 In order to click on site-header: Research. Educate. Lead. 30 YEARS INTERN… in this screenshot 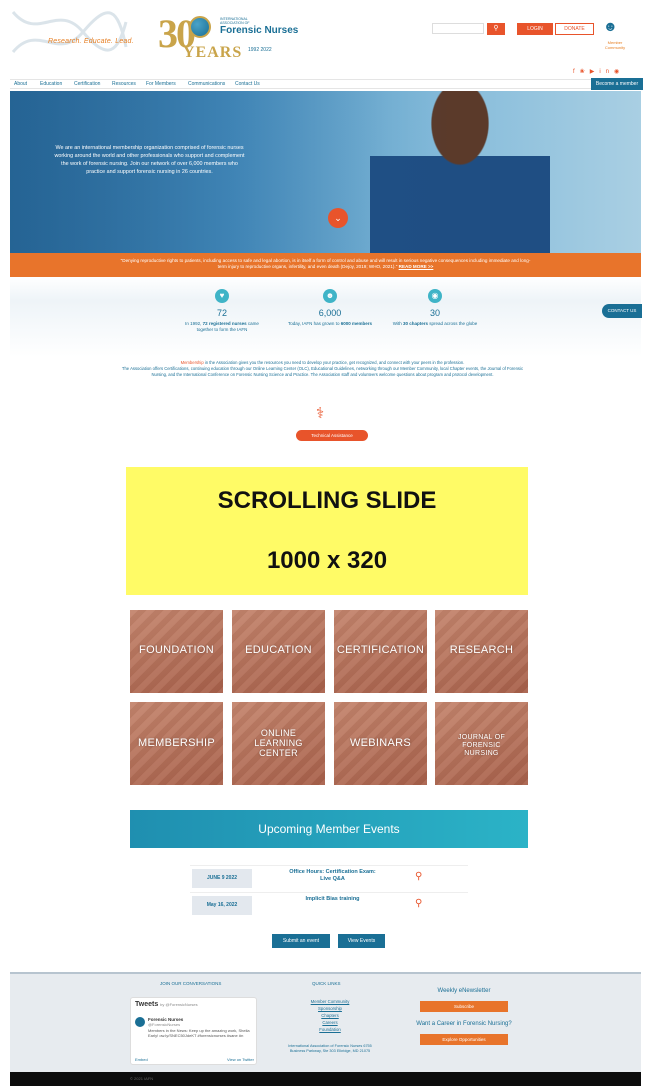, I will do `click(322, 39)`.